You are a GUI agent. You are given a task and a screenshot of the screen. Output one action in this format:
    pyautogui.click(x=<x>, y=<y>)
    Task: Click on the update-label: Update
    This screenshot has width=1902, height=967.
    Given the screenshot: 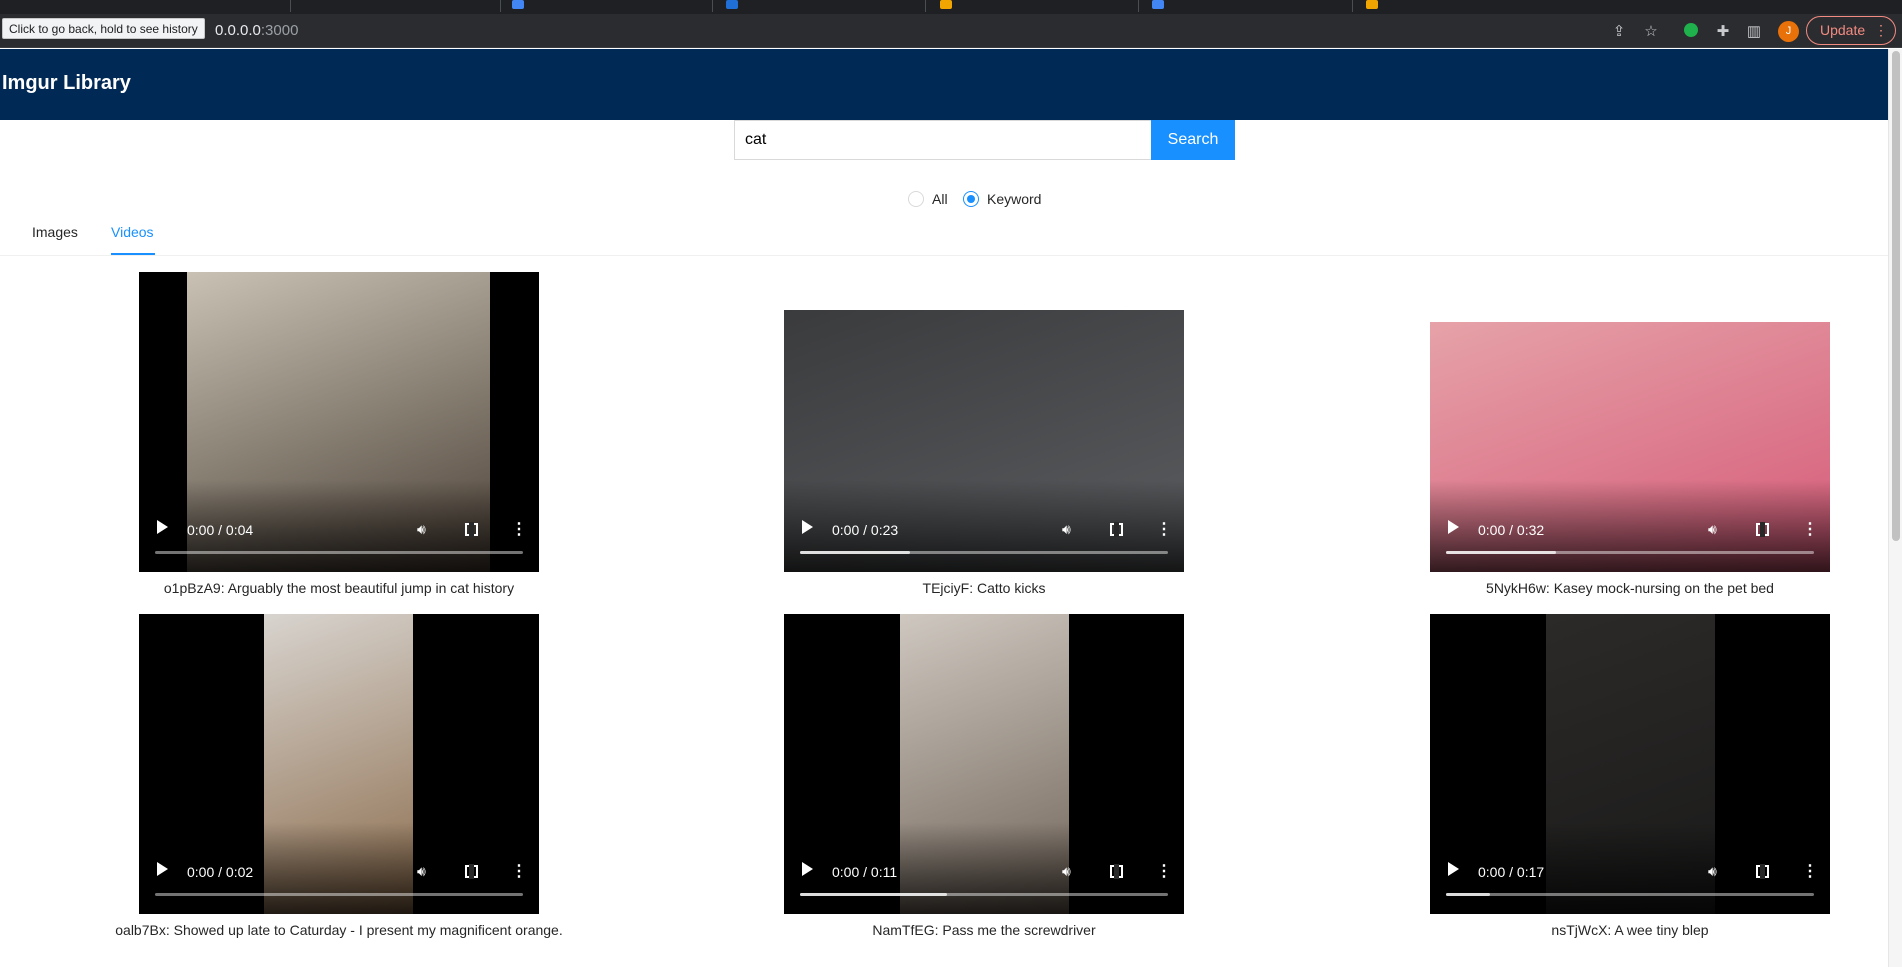 What is the action you would take?
    pyautogui.click(x=1843, y=30)
    